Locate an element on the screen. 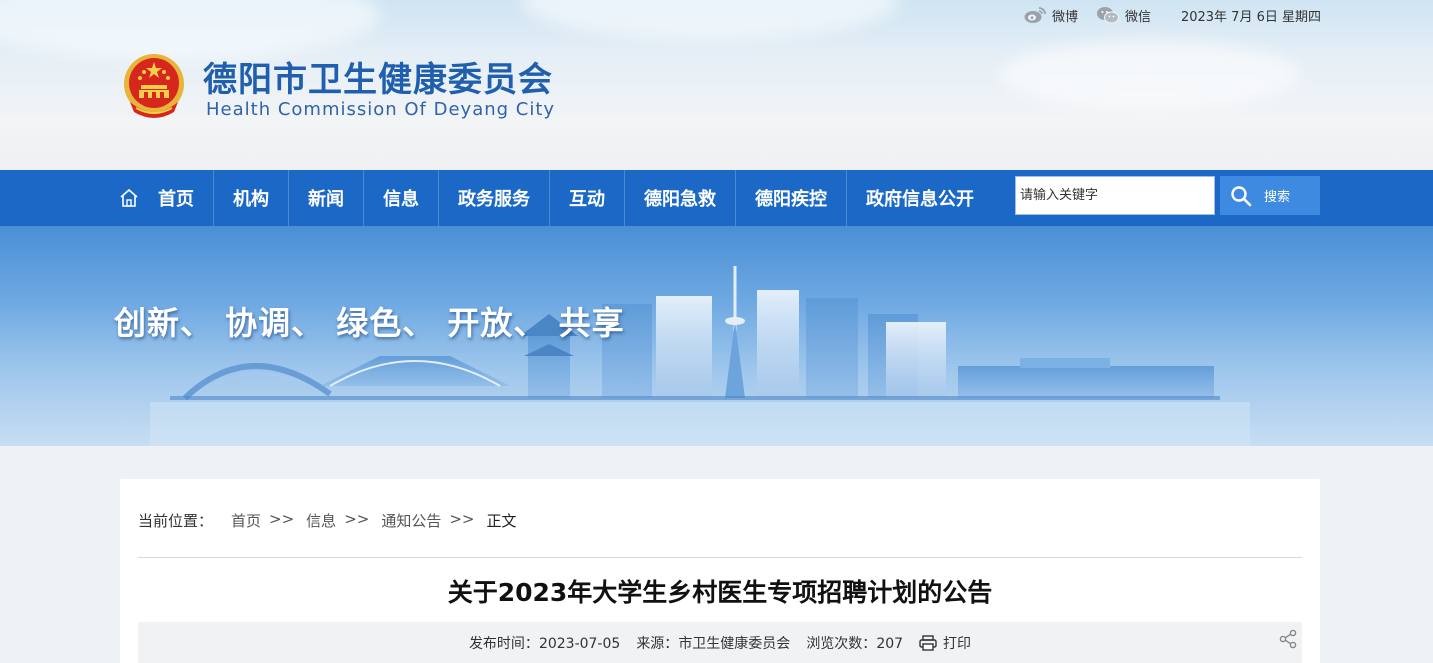 This screenshot has height=663, width=1433. view-count-label: 浏览次数： is located at coordinates (841, 643).